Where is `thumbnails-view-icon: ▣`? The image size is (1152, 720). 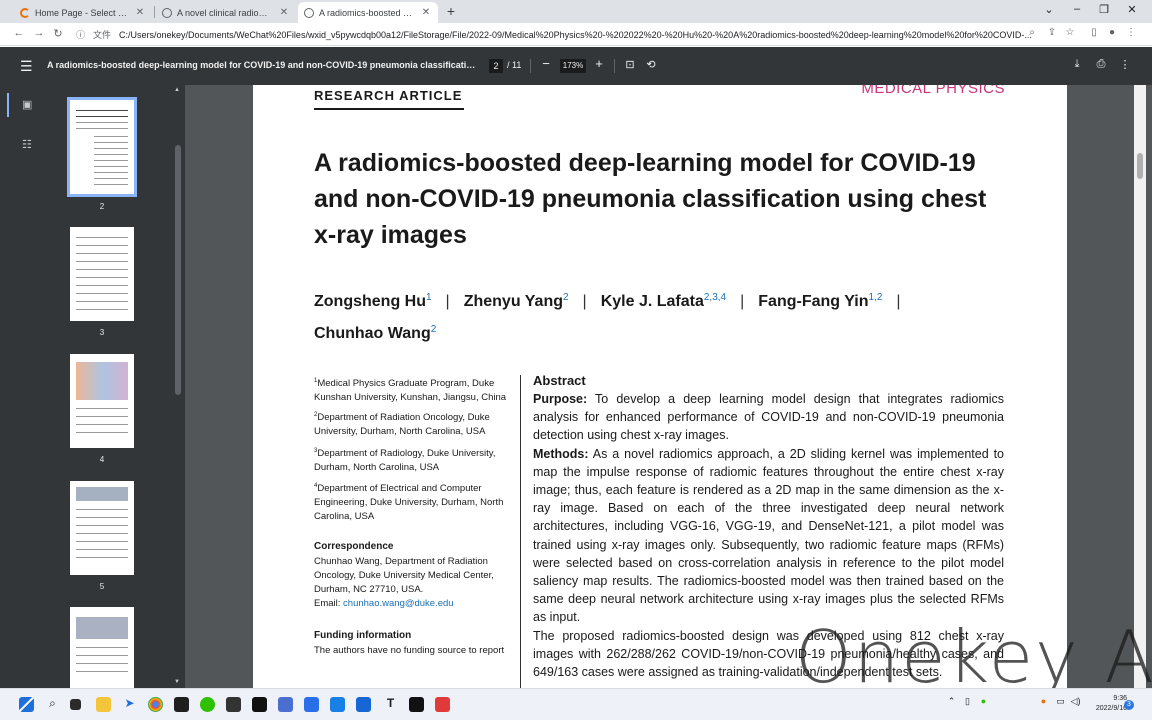 thumbnails-view-icon: ▣ is located at coordinates (27, 104).